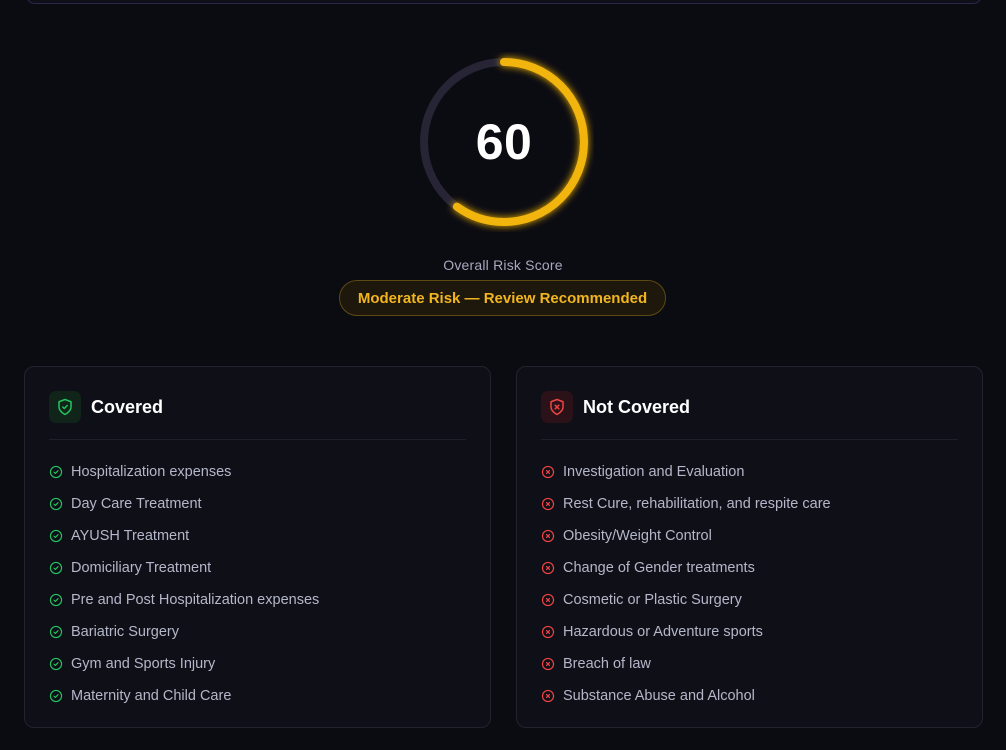 The width and height of the screenshot is (1006, 750). What do you see at coordinates (749, 472) in the screenshot?
I see `list-item: Investigation and Evaluation` at bounding box center [749, 472].